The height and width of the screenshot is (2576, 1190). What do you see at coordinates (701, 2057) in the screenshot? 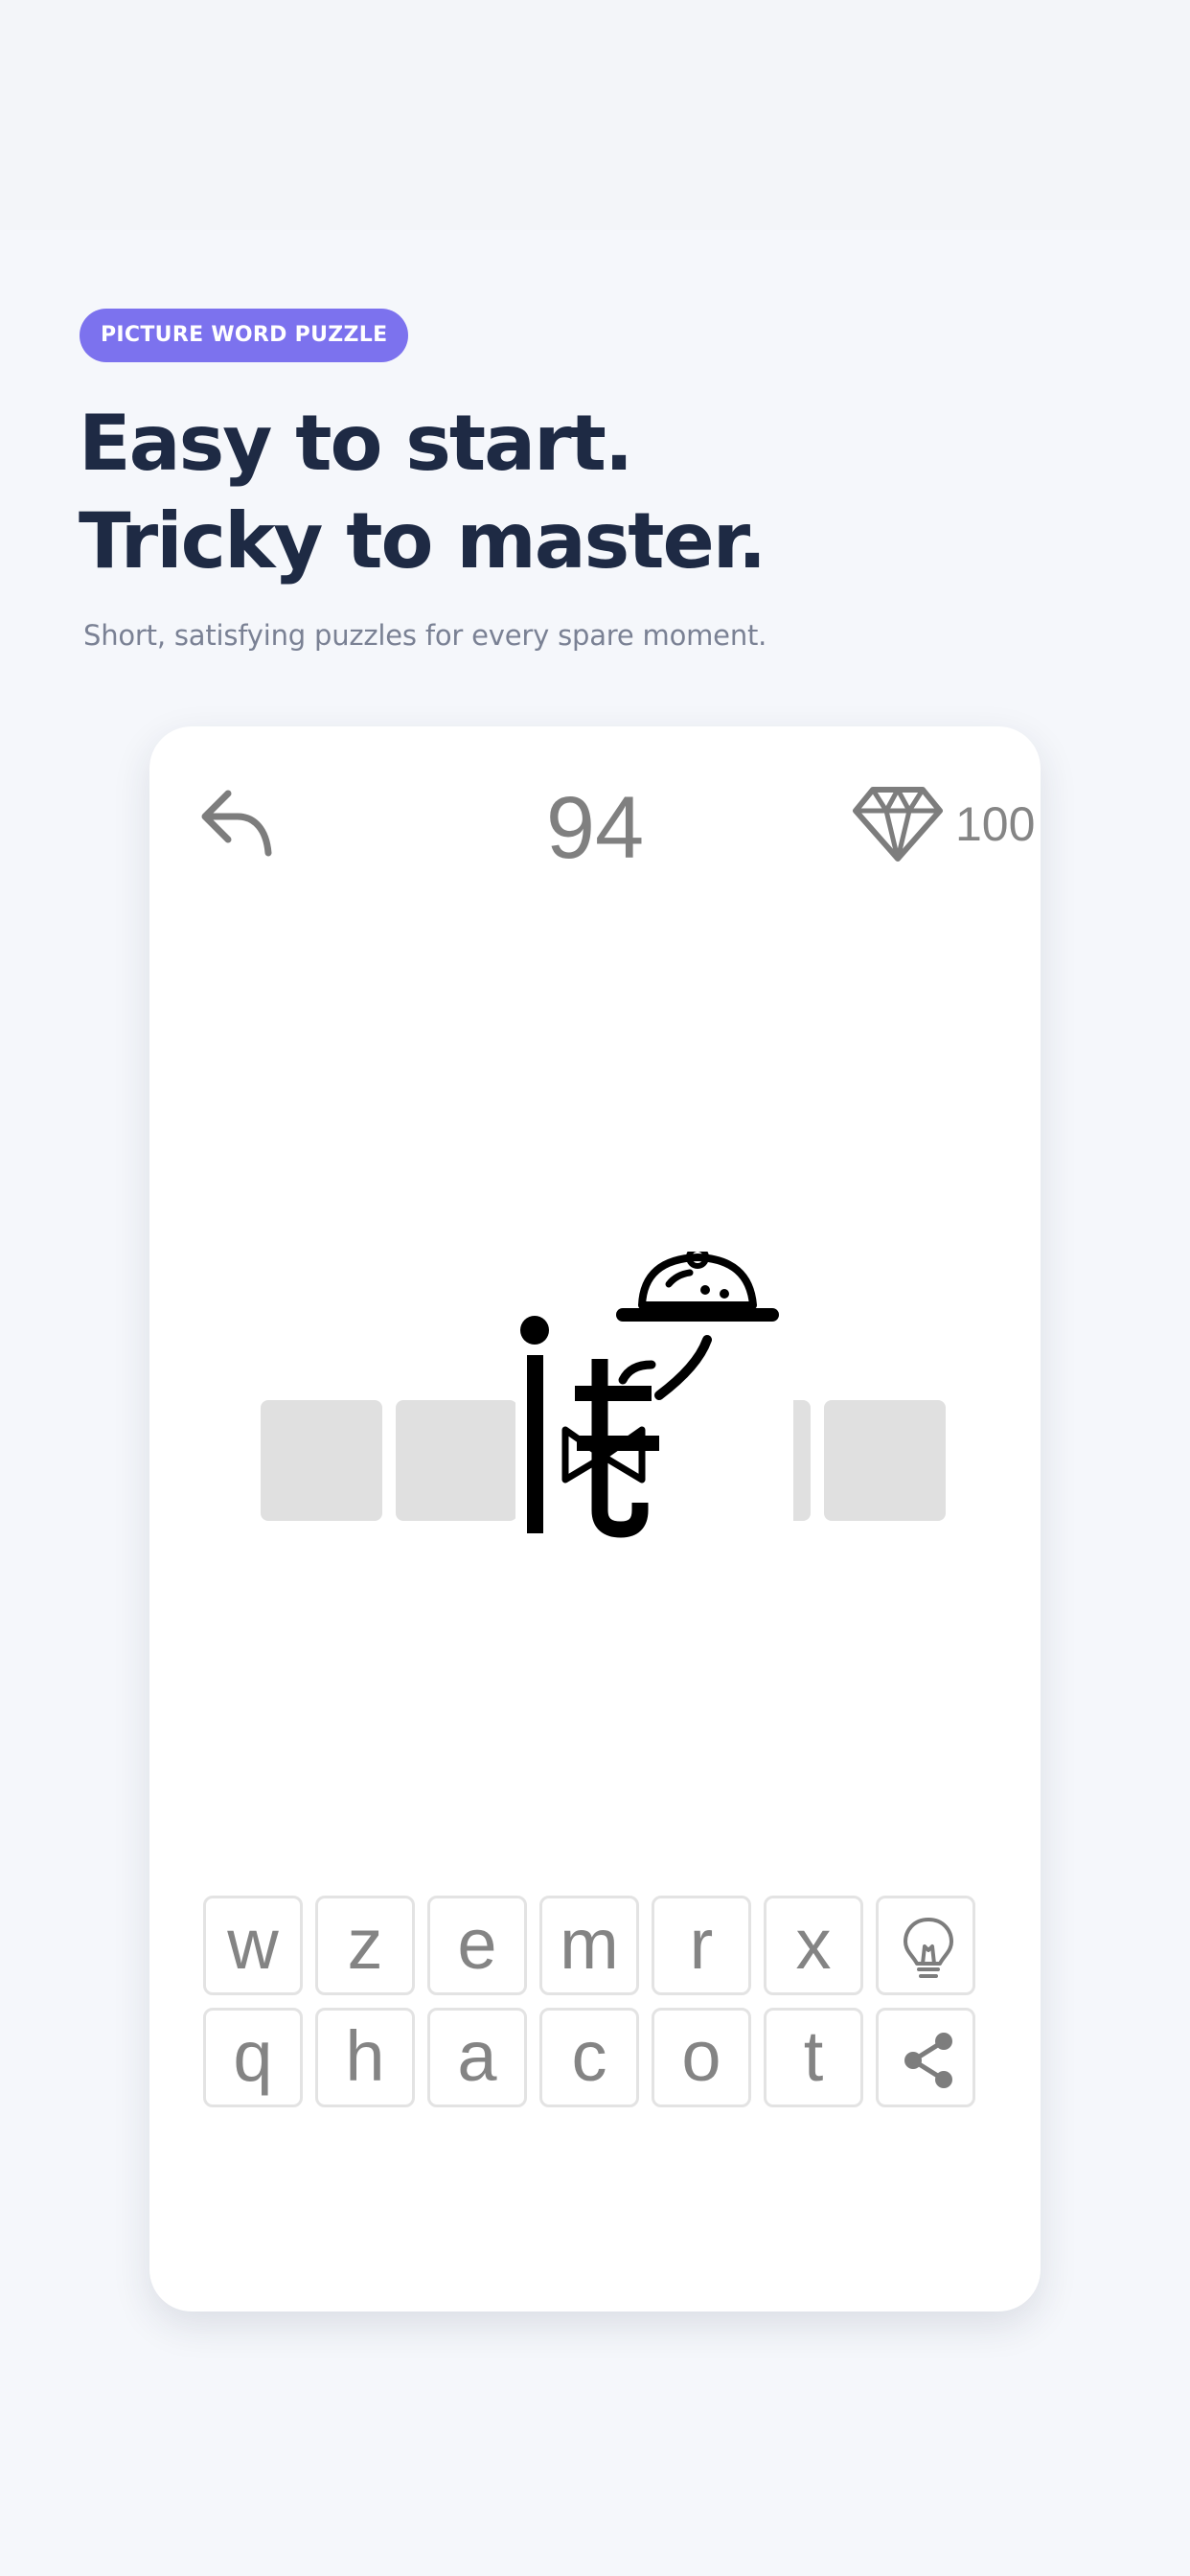
I see `letter-key: o` at bounding box center [701, 2057].